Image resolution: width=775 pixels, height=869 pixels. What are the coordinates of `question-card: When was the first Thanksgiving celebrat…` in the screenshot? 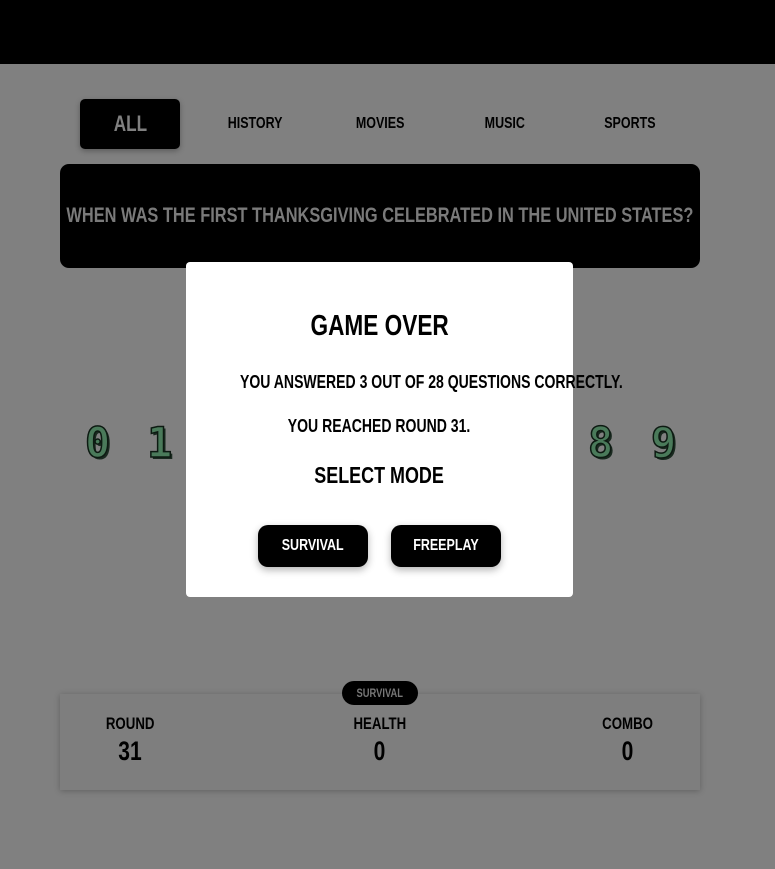 It's located at (380, 216).